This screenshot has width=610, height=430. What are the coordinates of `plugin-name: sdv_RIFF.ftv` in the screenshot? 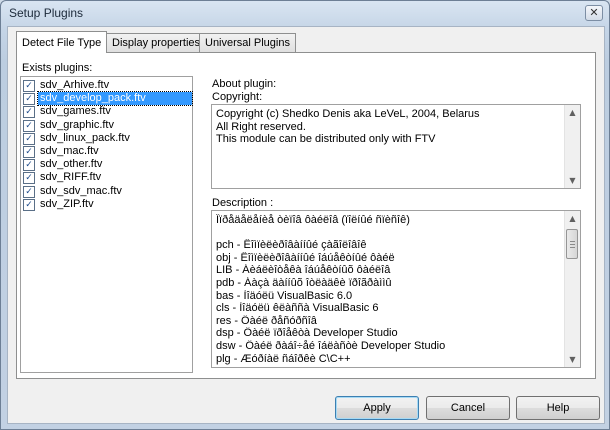 It's located at (71, 177).